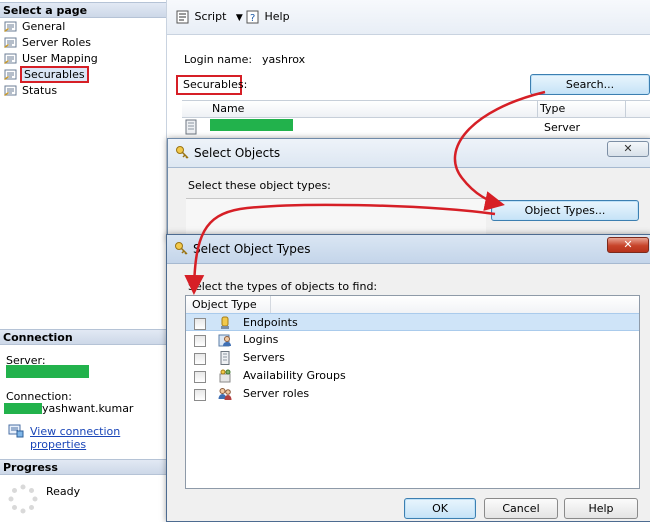 Image resolution: width=650 pixels, height=522 pixels. Describe the element at coordinates (23, 408) in the screenshot. I see `connection-domain-redacted` at that location.